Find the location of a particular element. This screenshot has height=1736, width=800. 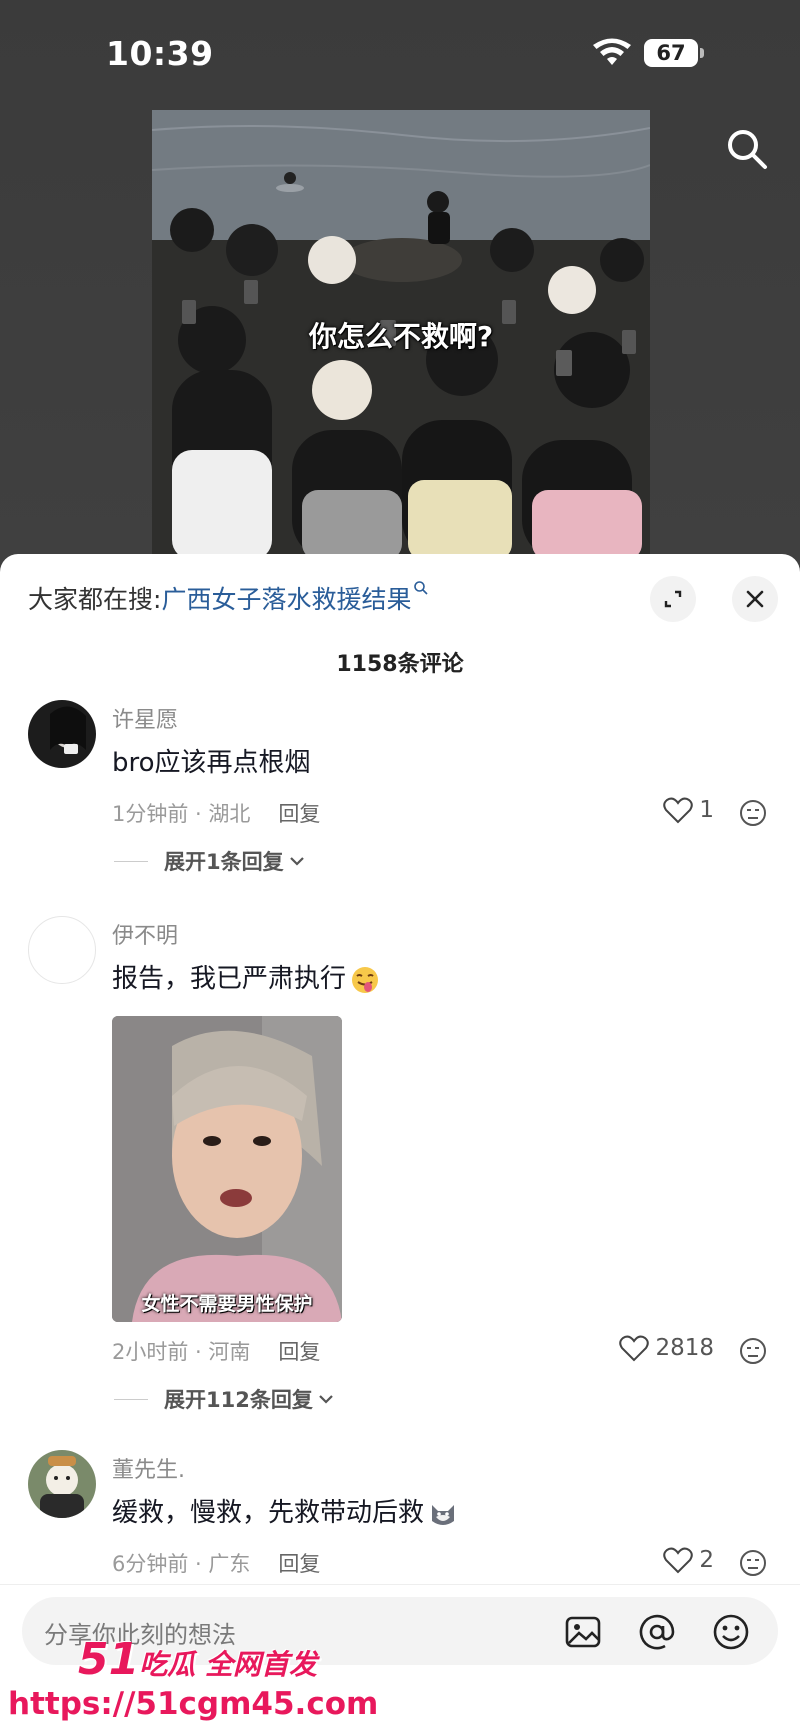

like-button: 1 is located at coordinates (688, 810).